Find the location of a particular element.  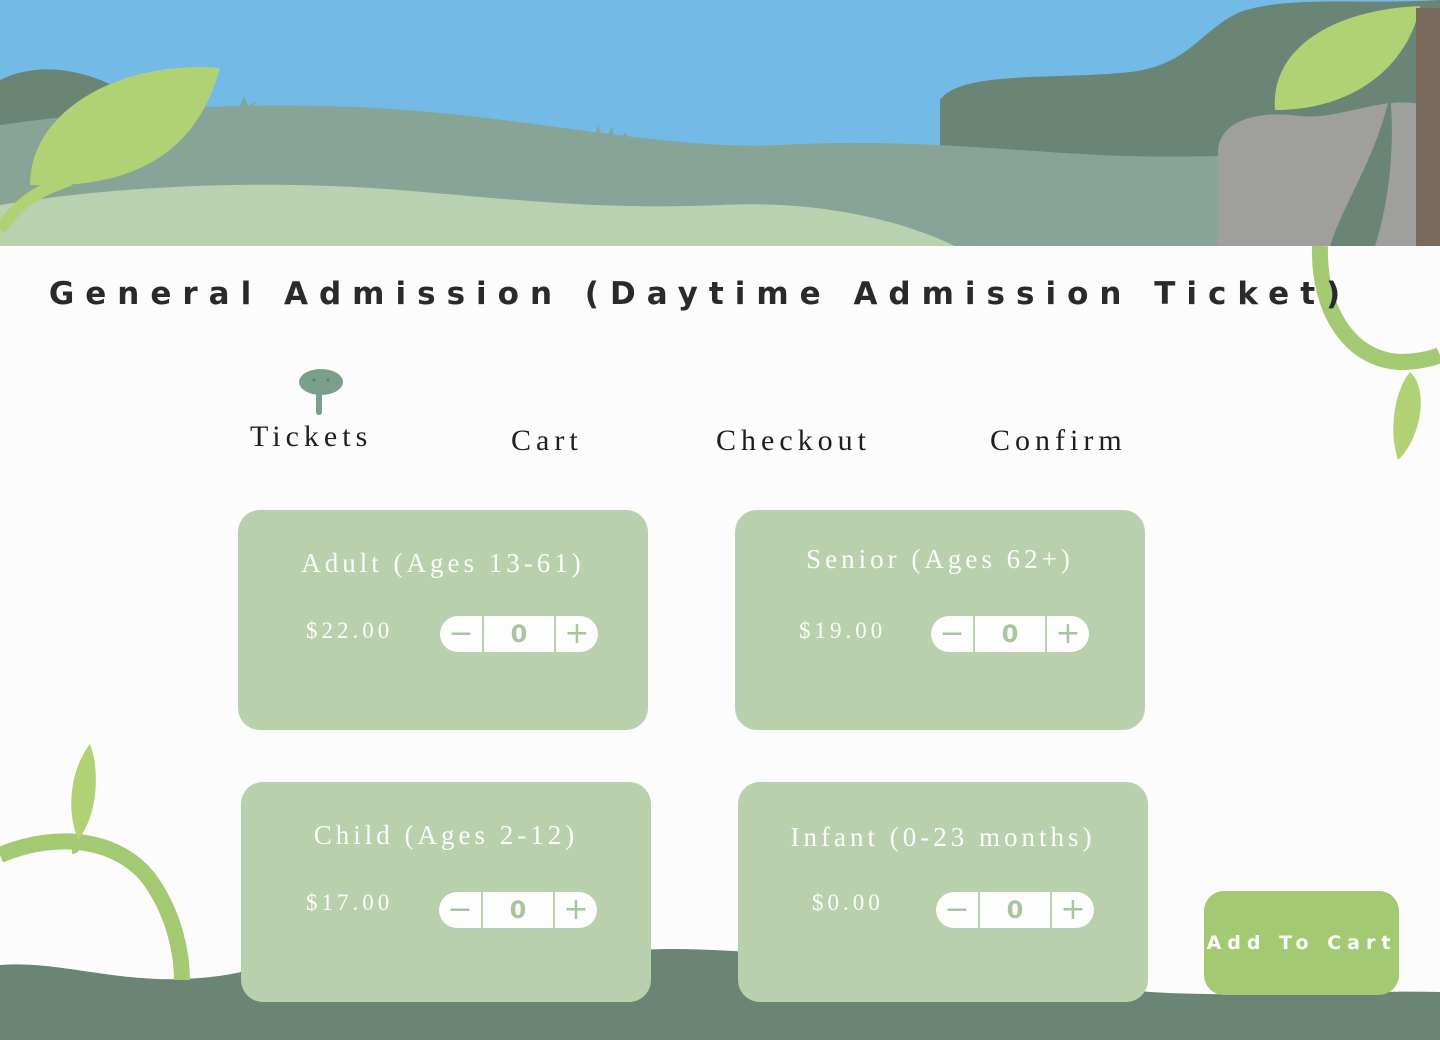

step-tickets: Tickets is located at coordinates (311, 437).